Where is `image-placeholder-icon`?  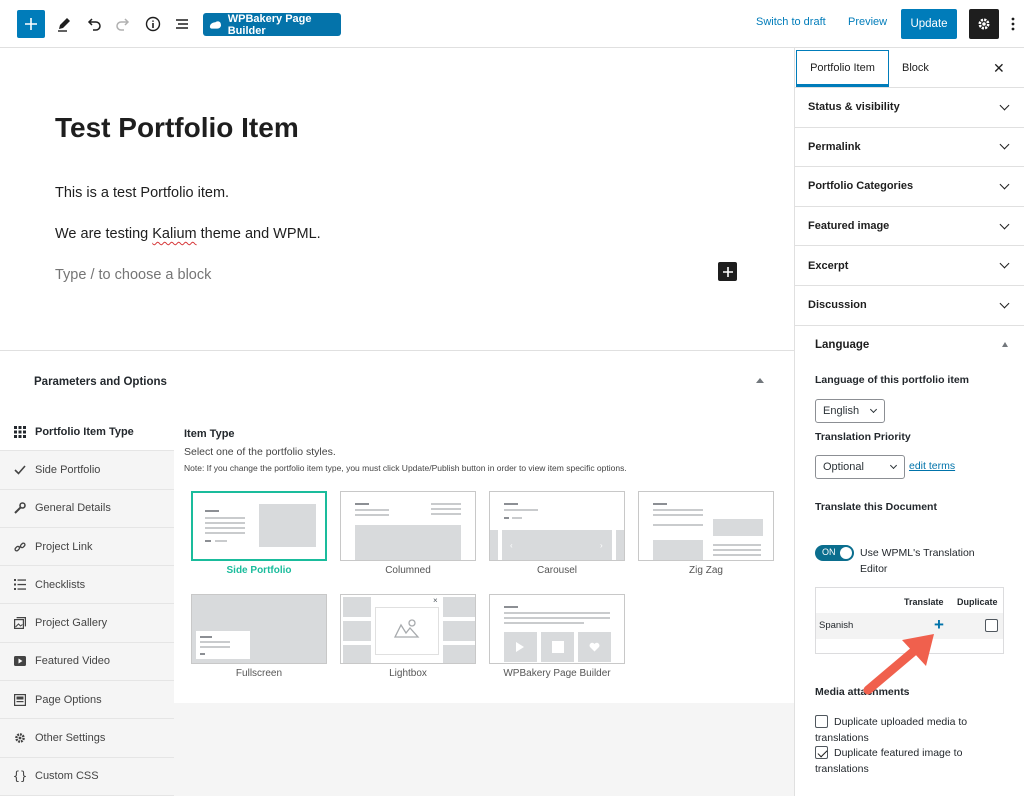 image-placeholder-icon is located at coordinates (406, 628).